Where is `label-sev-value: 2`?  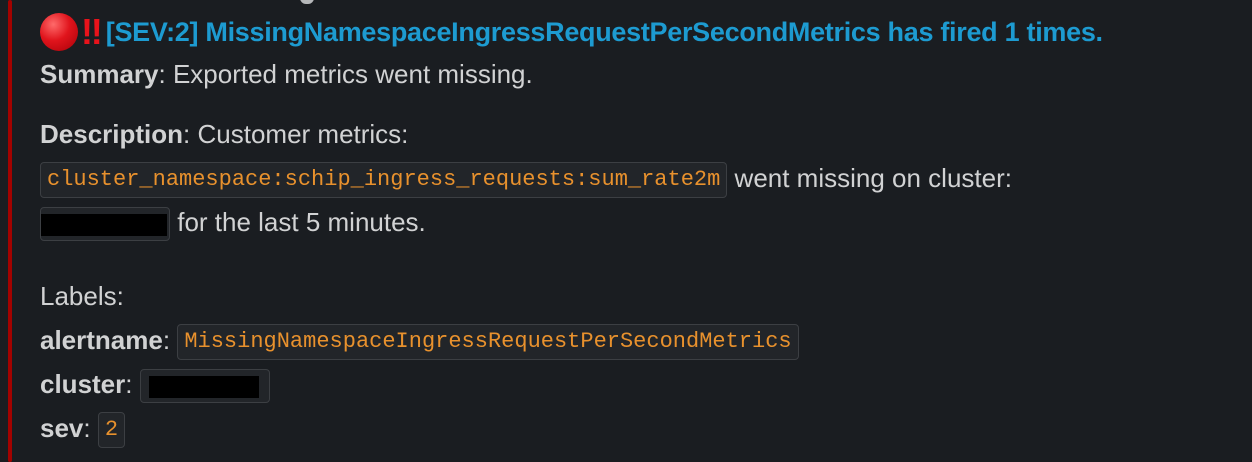
label-sev-value: 2 is located at coordinates (111, 430).